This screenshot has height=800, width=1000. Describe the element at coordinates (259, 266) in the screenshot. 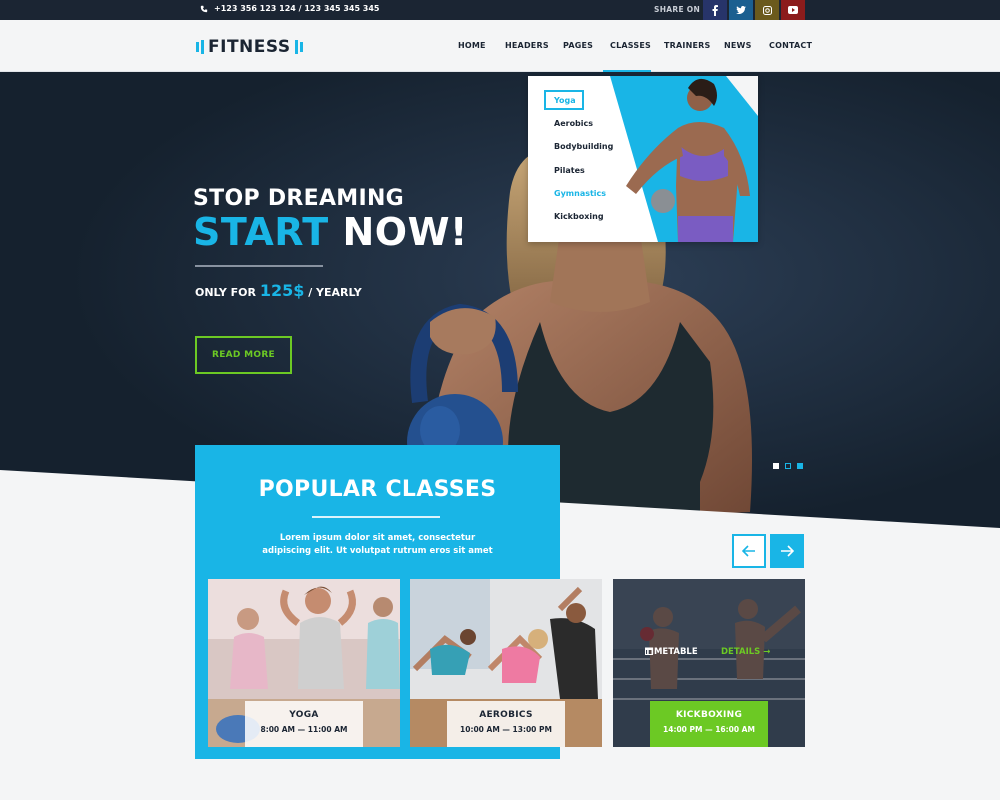

I see `hero-divider` at that location.